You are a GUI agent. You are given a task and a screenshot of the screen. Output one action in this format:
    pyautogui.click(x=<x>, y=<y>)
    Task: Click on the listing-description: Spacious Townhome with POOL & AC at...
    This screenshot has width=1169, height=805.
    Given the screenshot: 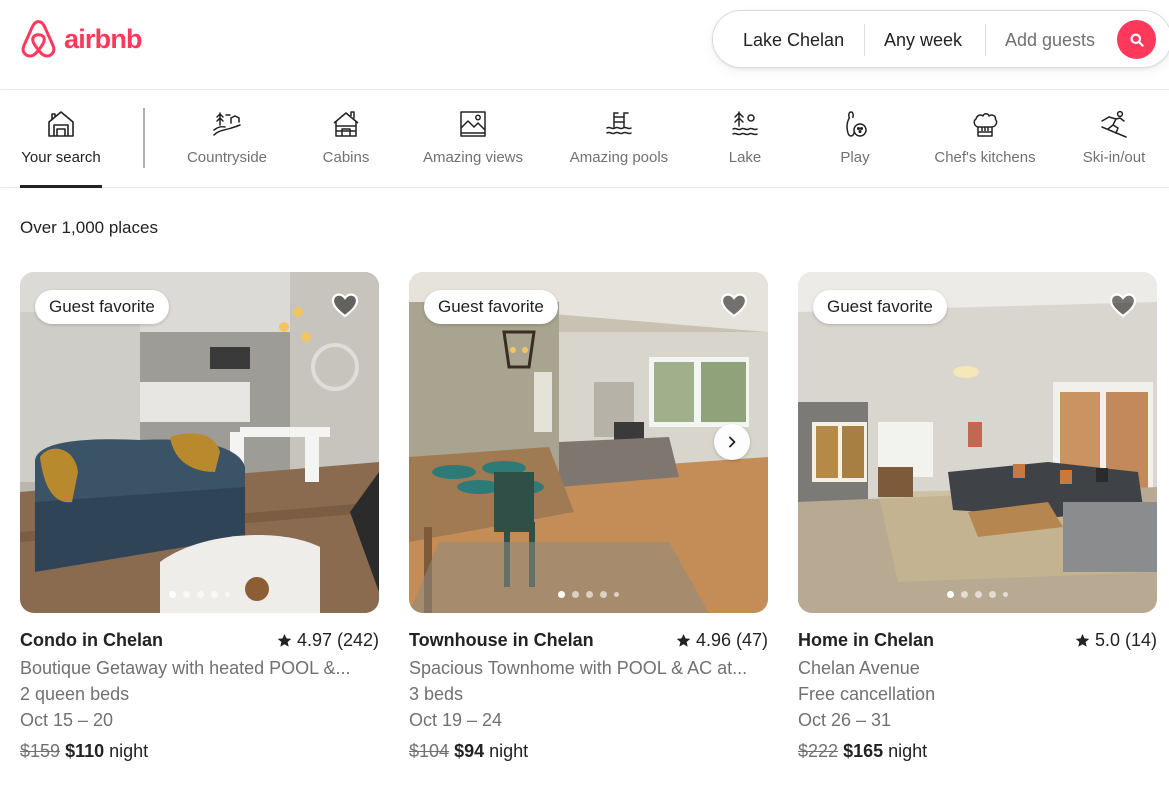 What is the action you would take?
    pyautogui.click(x=578, y=668)
    